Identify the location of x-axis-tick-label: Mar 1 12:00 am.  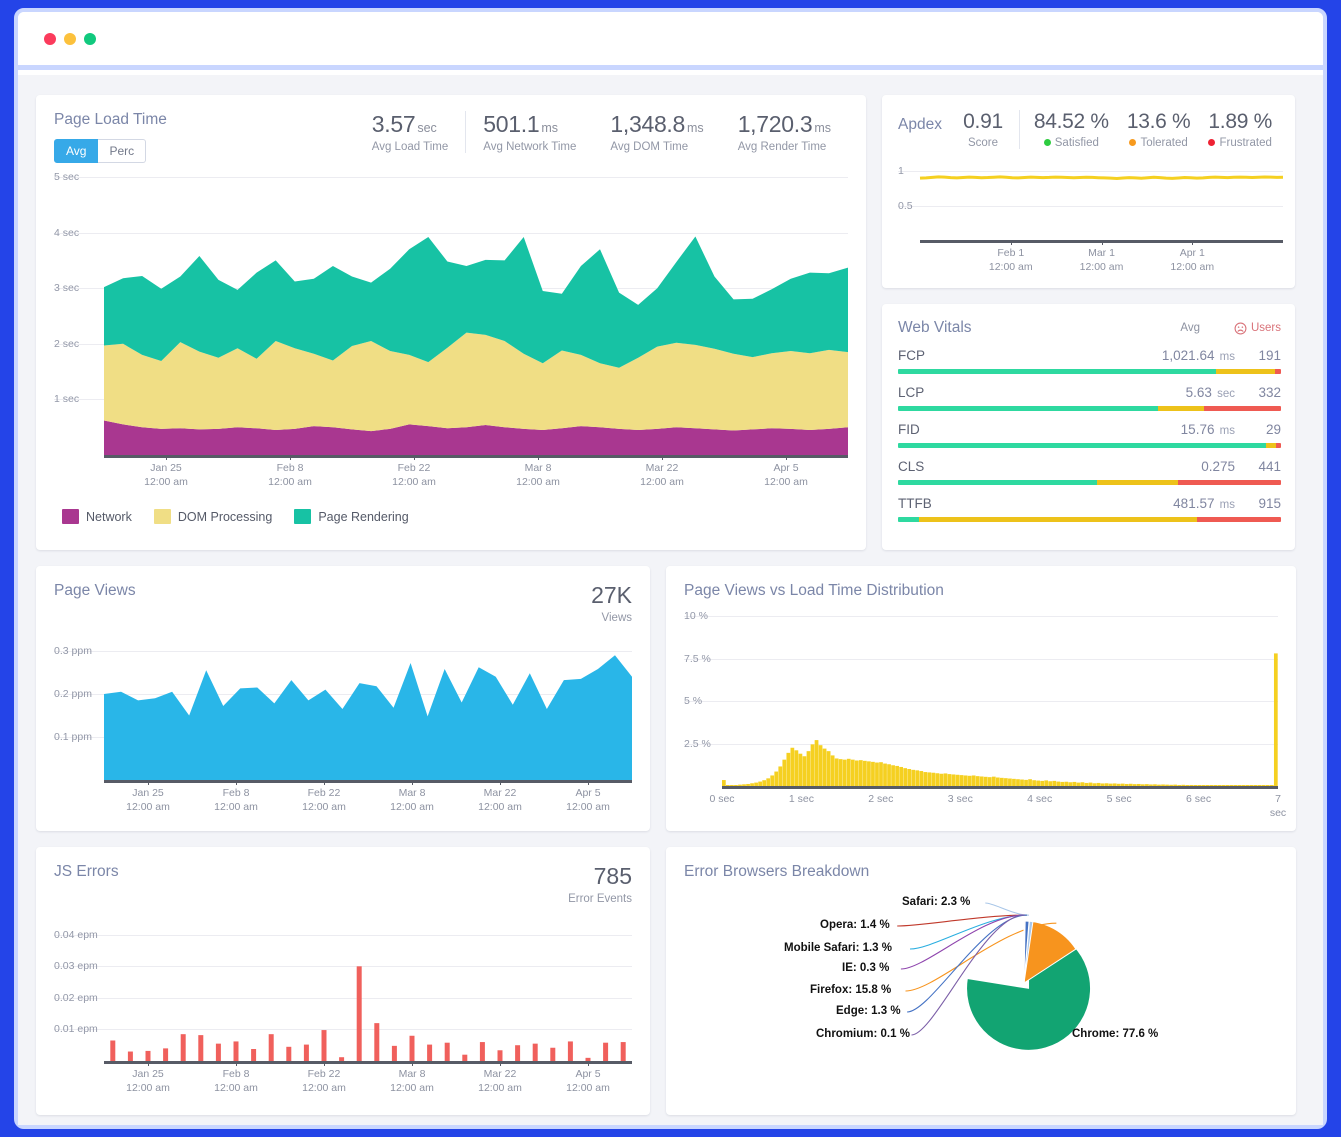
(1101, 260).